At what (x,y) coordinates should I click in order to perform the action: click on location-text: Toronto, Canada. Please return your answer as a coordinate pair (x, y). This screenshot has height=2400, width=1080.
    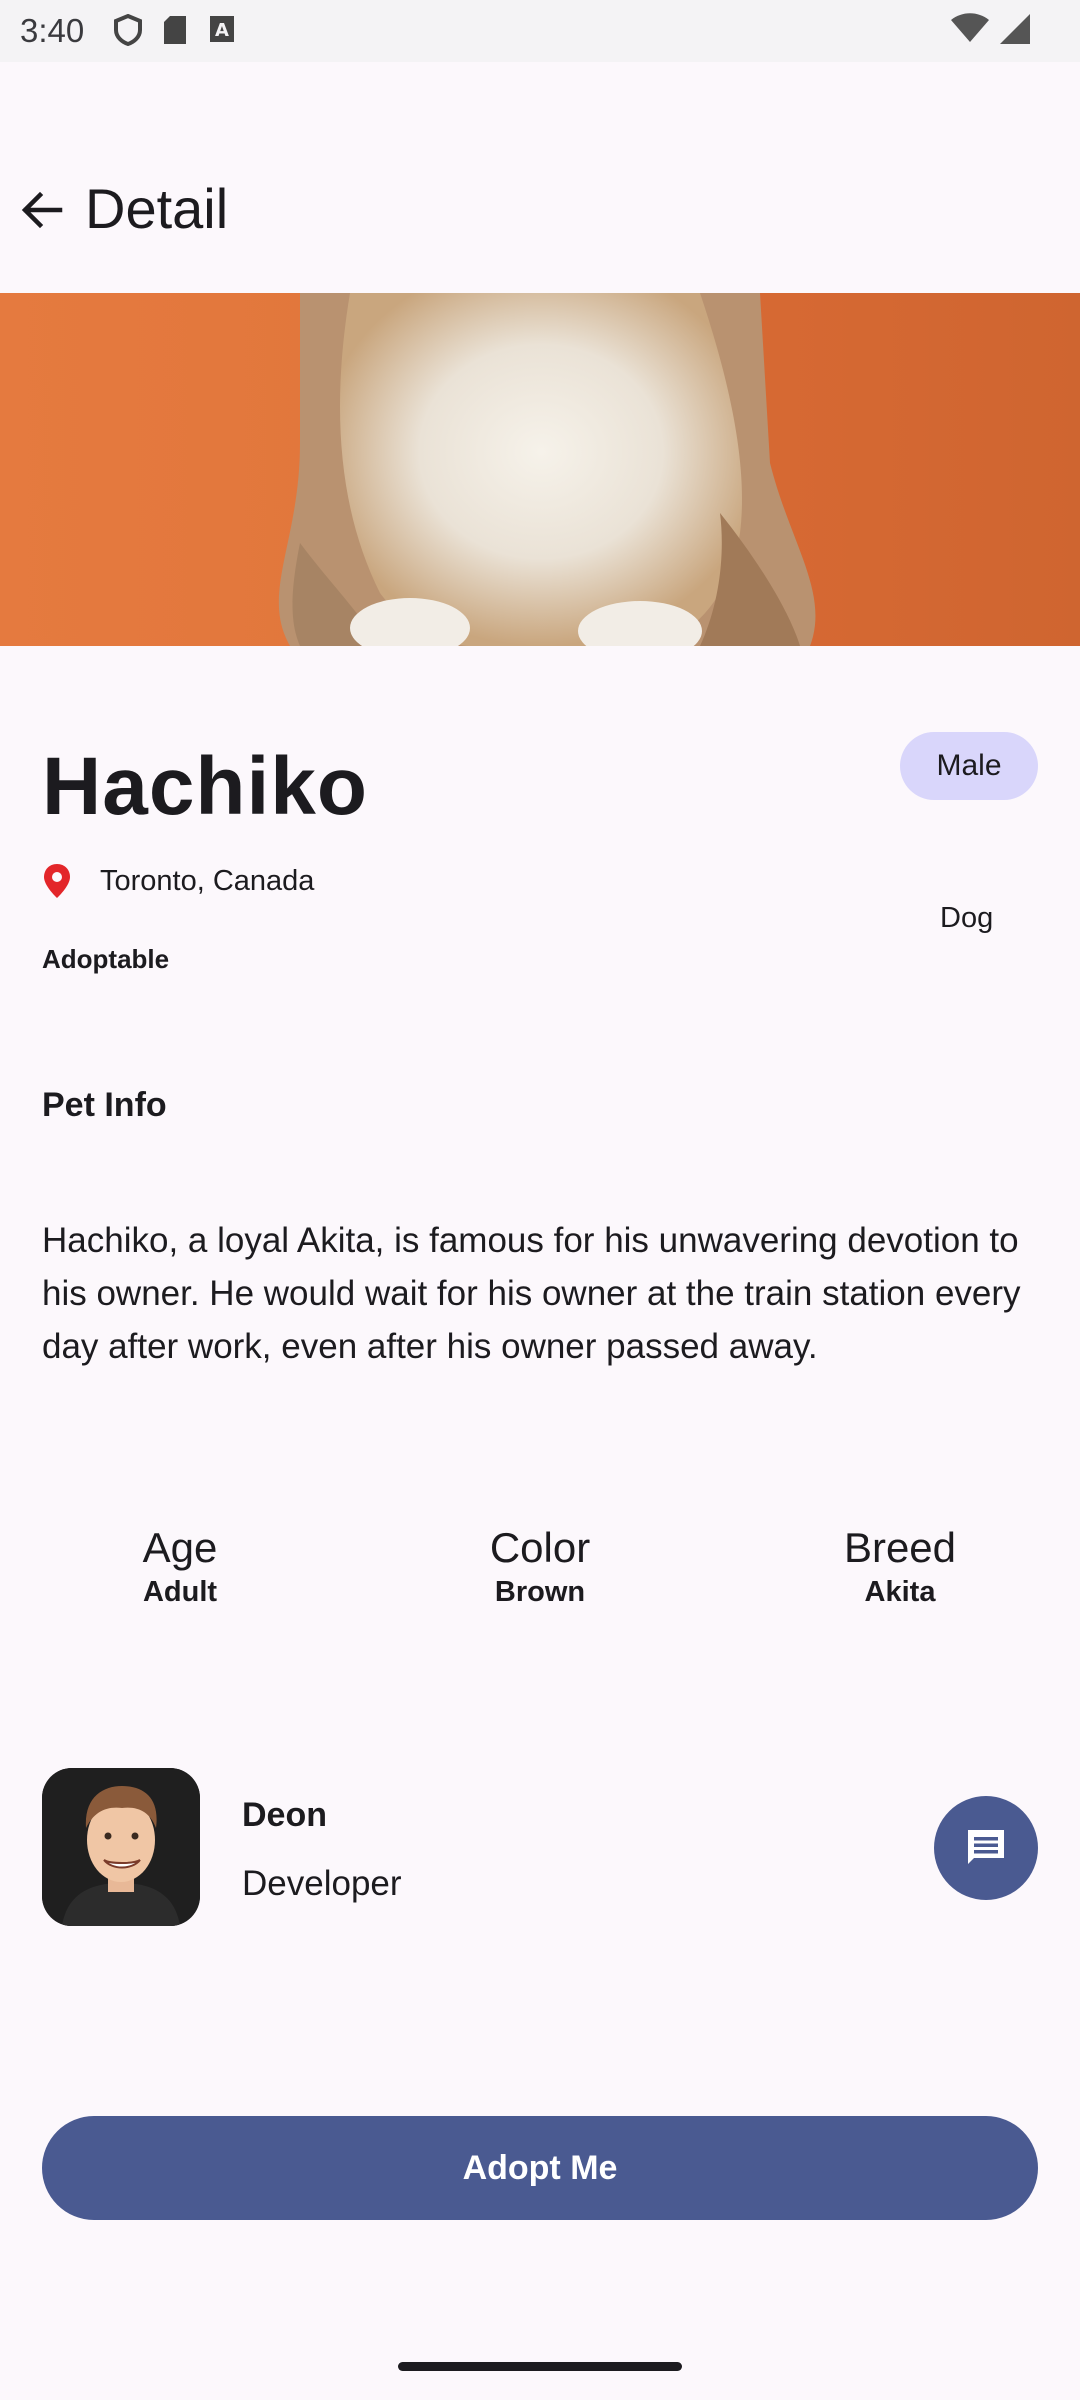
    Looking at the image, I should click on (207, 880).